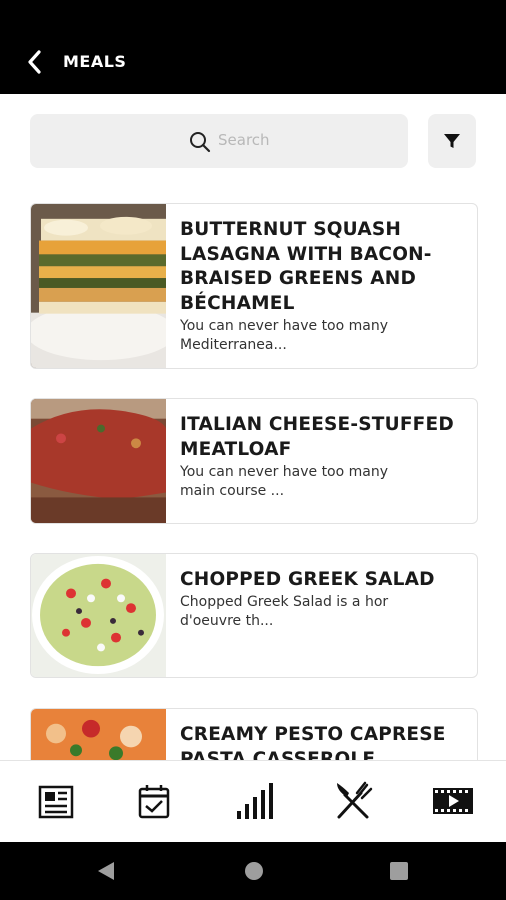  What do you see at coordinates (36, 62) in the screenshot?
I see `back-arrow-icon` at bounding box center [36, 62].